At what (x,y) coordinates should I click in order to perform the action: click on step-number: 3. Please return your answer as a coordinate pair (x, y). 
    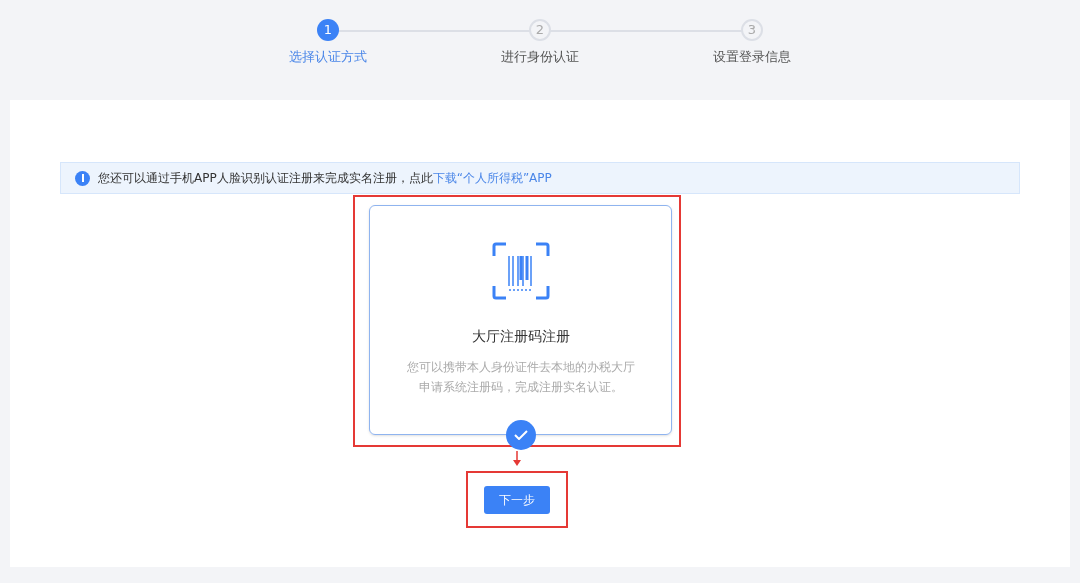
    Looking at the image, I should click on (752, 30).